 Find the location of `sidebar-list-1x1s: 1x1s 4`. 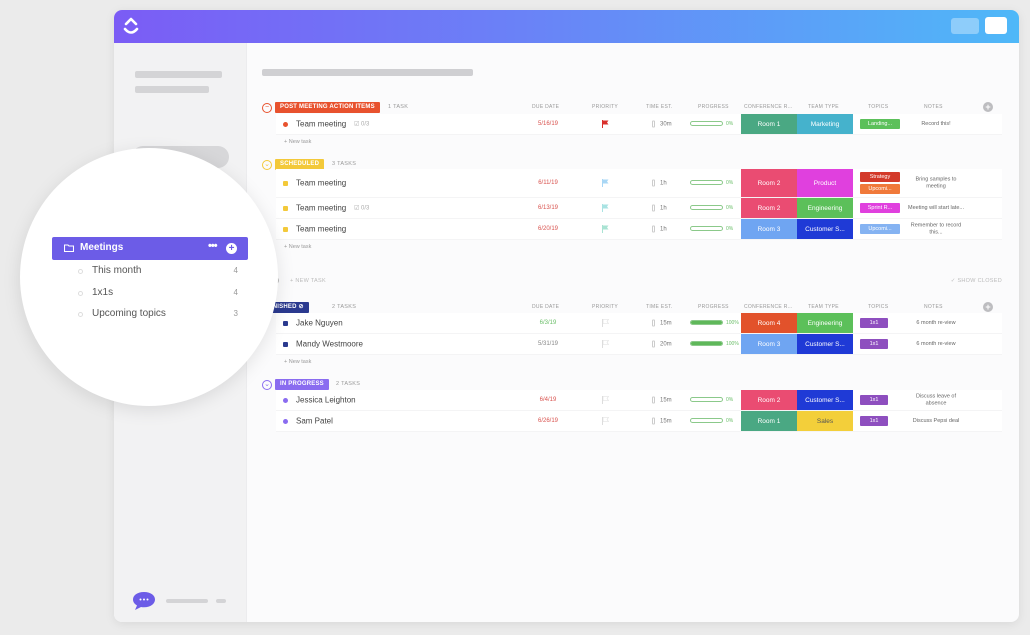

sidebar-list-1x1s: 1x1s 4 is located at coordinates (158, 294).